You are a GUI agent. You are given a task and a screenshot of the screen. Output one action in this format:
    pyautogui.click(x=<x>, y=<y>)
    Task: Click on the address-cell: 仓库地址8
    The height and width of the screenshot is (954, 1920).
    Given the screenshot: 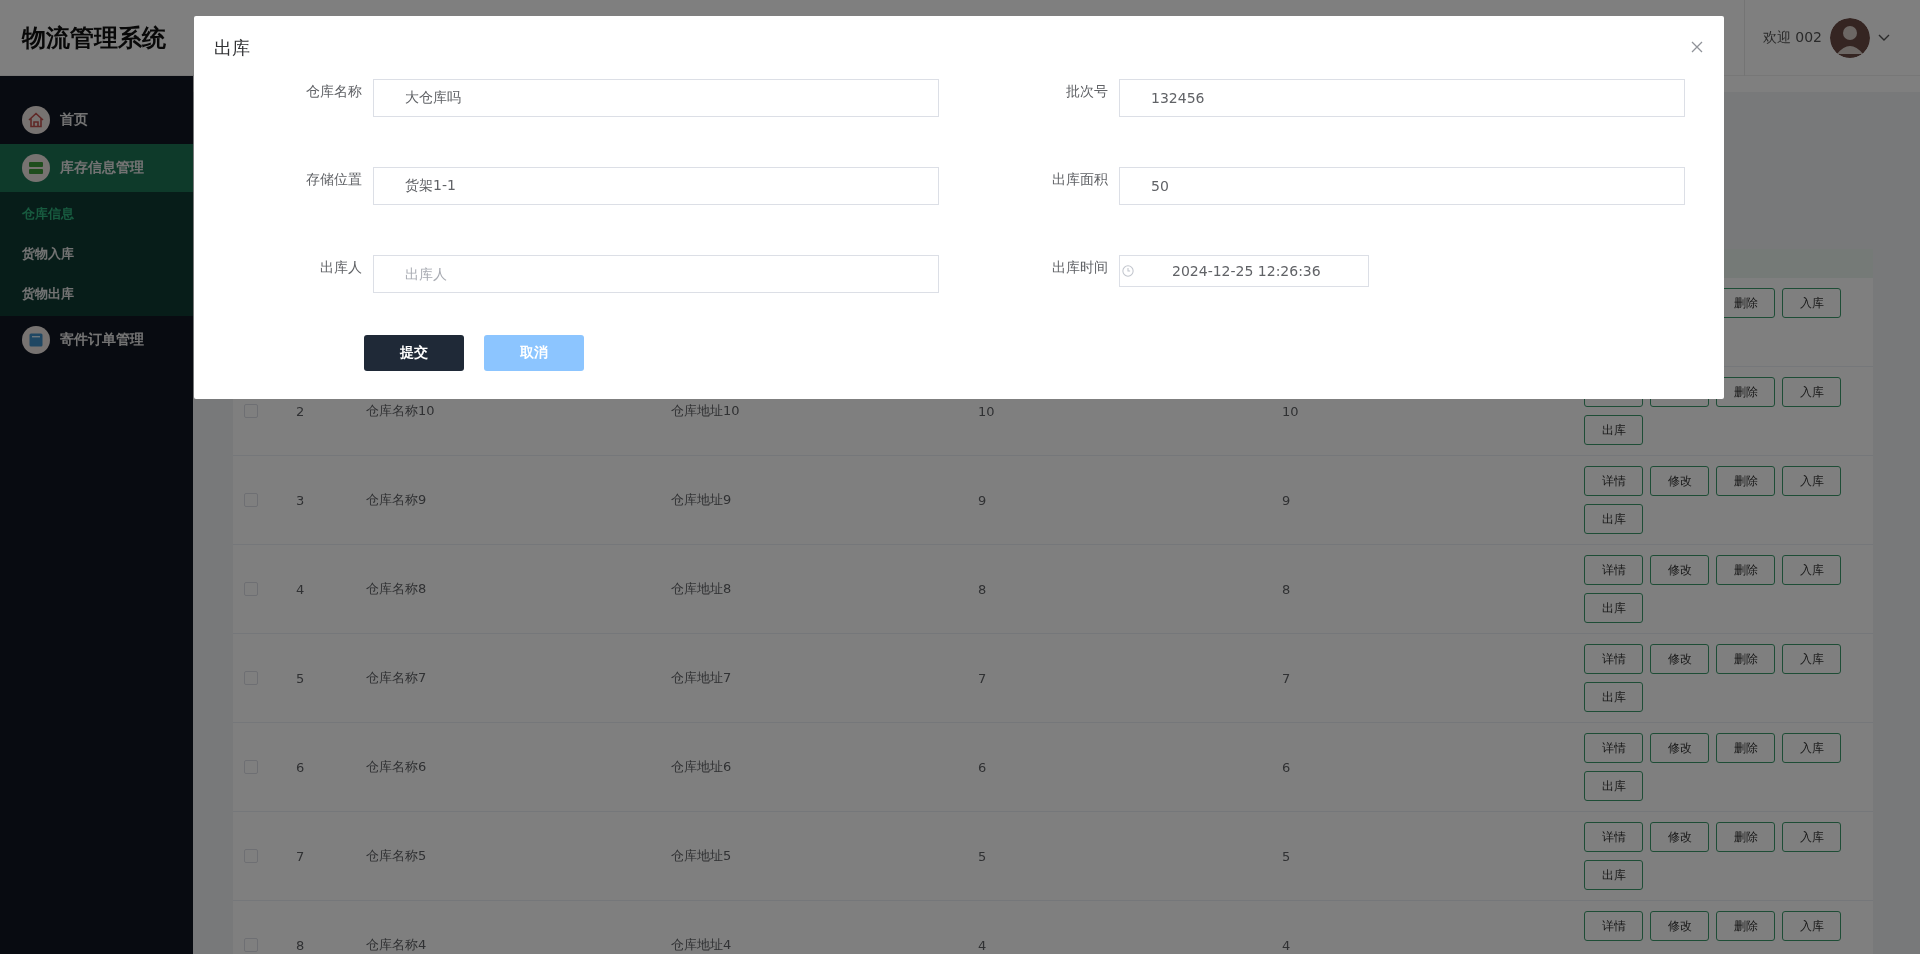 What is the action you would take?
    pyautogui.click(x=701, y=588)
    